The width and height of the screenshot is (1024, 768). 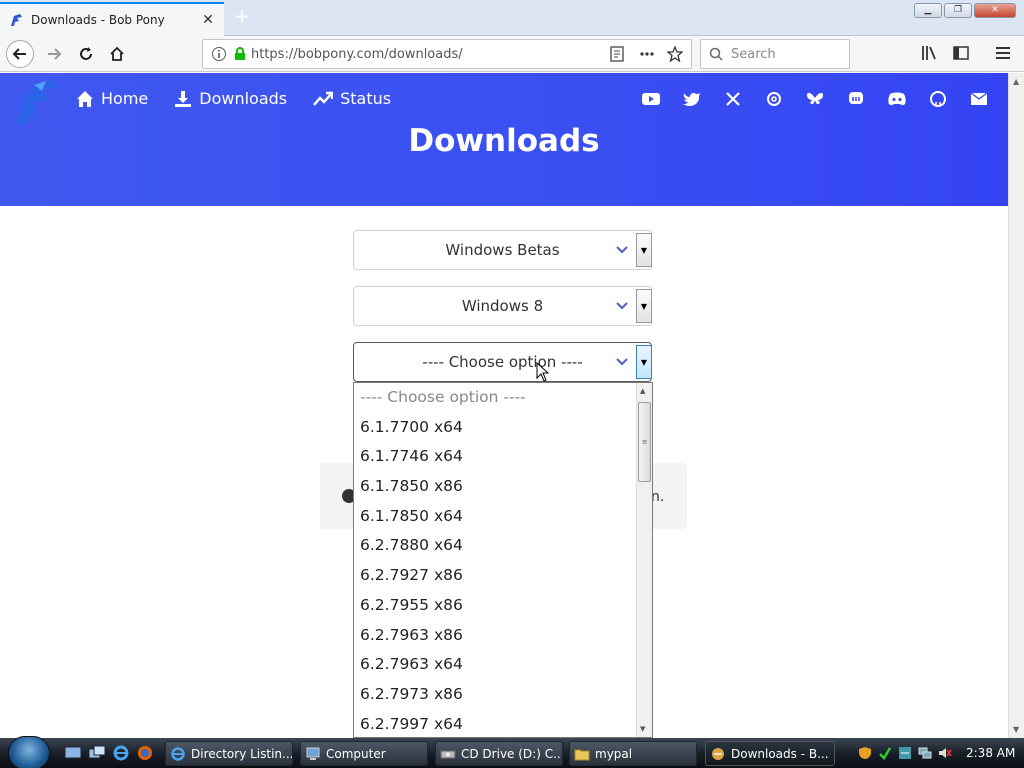 I want to click on restore-button: ❐, so click(x=958, y=10).